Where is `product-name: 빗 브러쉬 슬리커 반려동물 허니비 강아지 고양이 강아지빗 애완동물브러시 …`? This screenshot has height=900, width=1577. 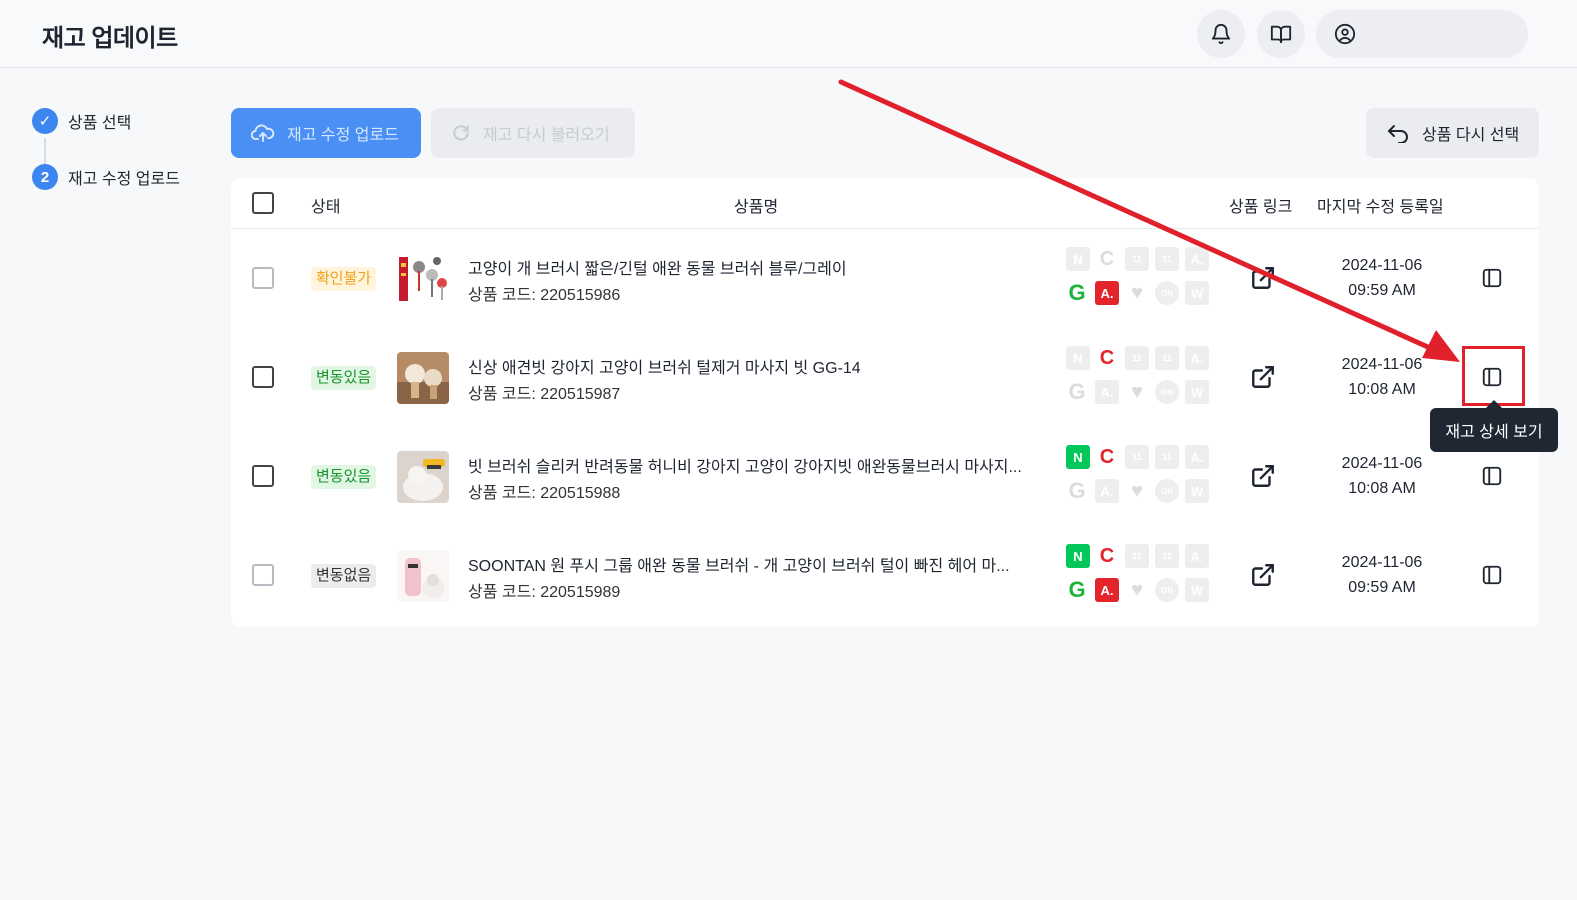
product-name: 빗 브러쉬 슬리커 반려동물 허니비 강아지 고양이 강아지빗 애완동물브러시 … is located at coordinates (745, 467).